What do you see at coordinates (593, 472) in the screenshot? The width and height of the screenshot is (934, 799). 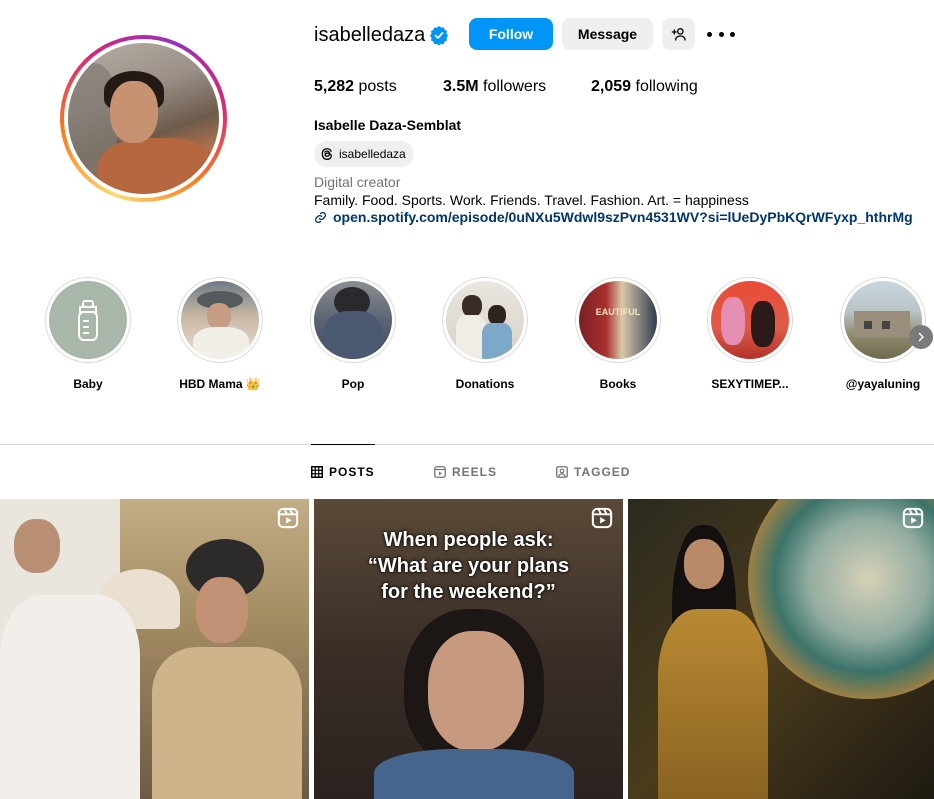 I see `tab-tagged: TAGGED` at bounding box center [593, 472].